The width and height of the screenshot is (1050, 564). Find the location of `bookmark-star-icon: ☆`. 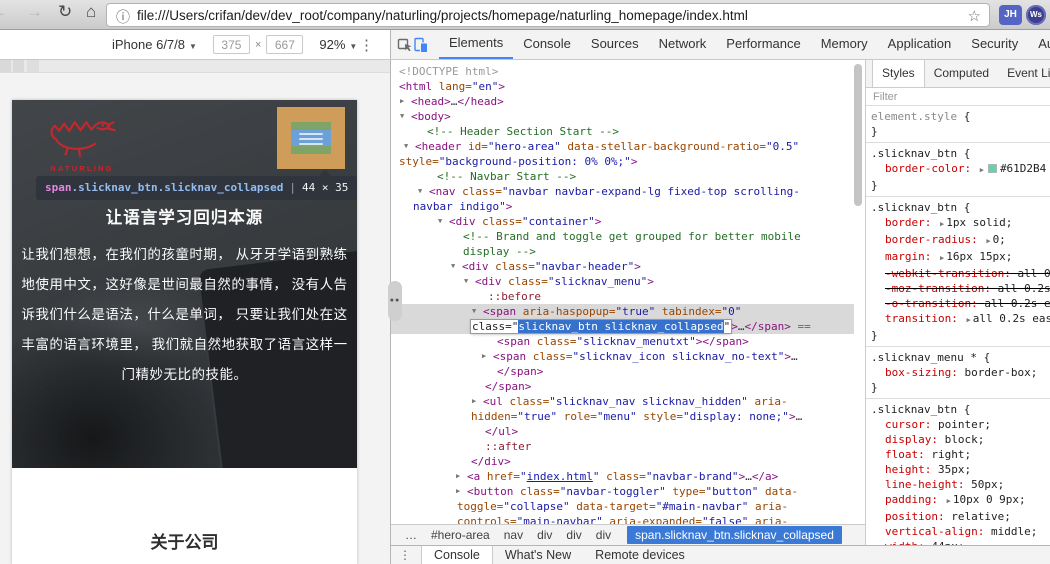

bookmark-star-icon: ☆ is located at coordinates (974, 16).